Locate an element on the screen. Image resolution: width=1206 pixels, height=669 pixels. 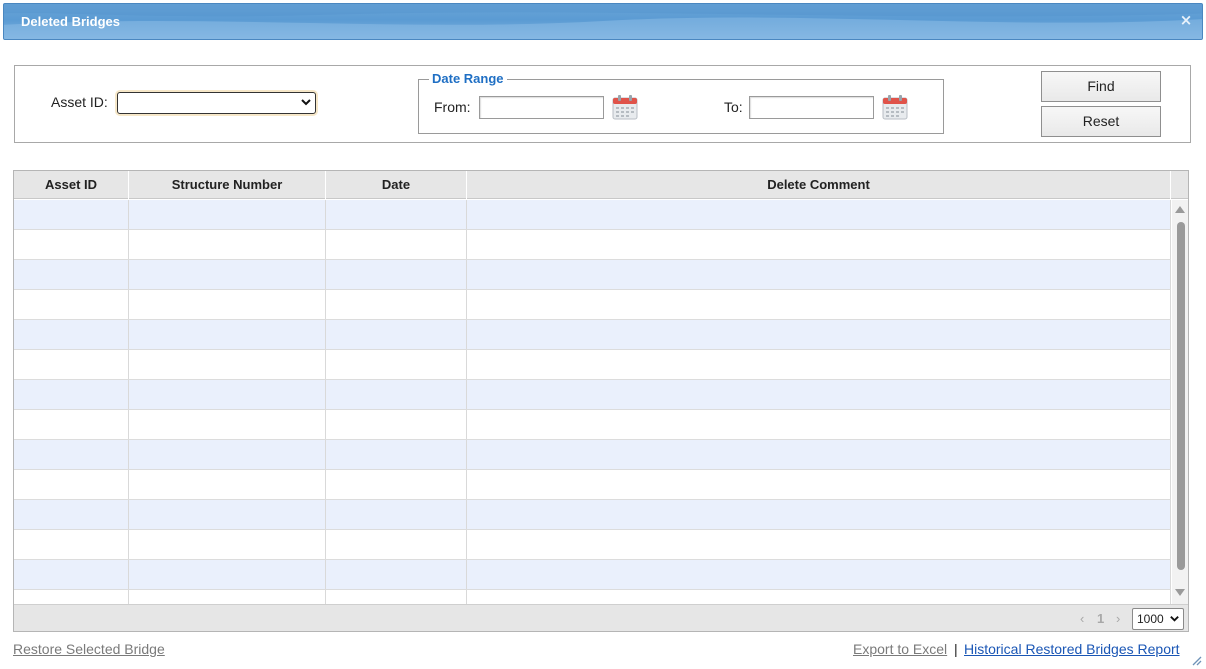
to-label: To: is located at coordinates (733, 107).